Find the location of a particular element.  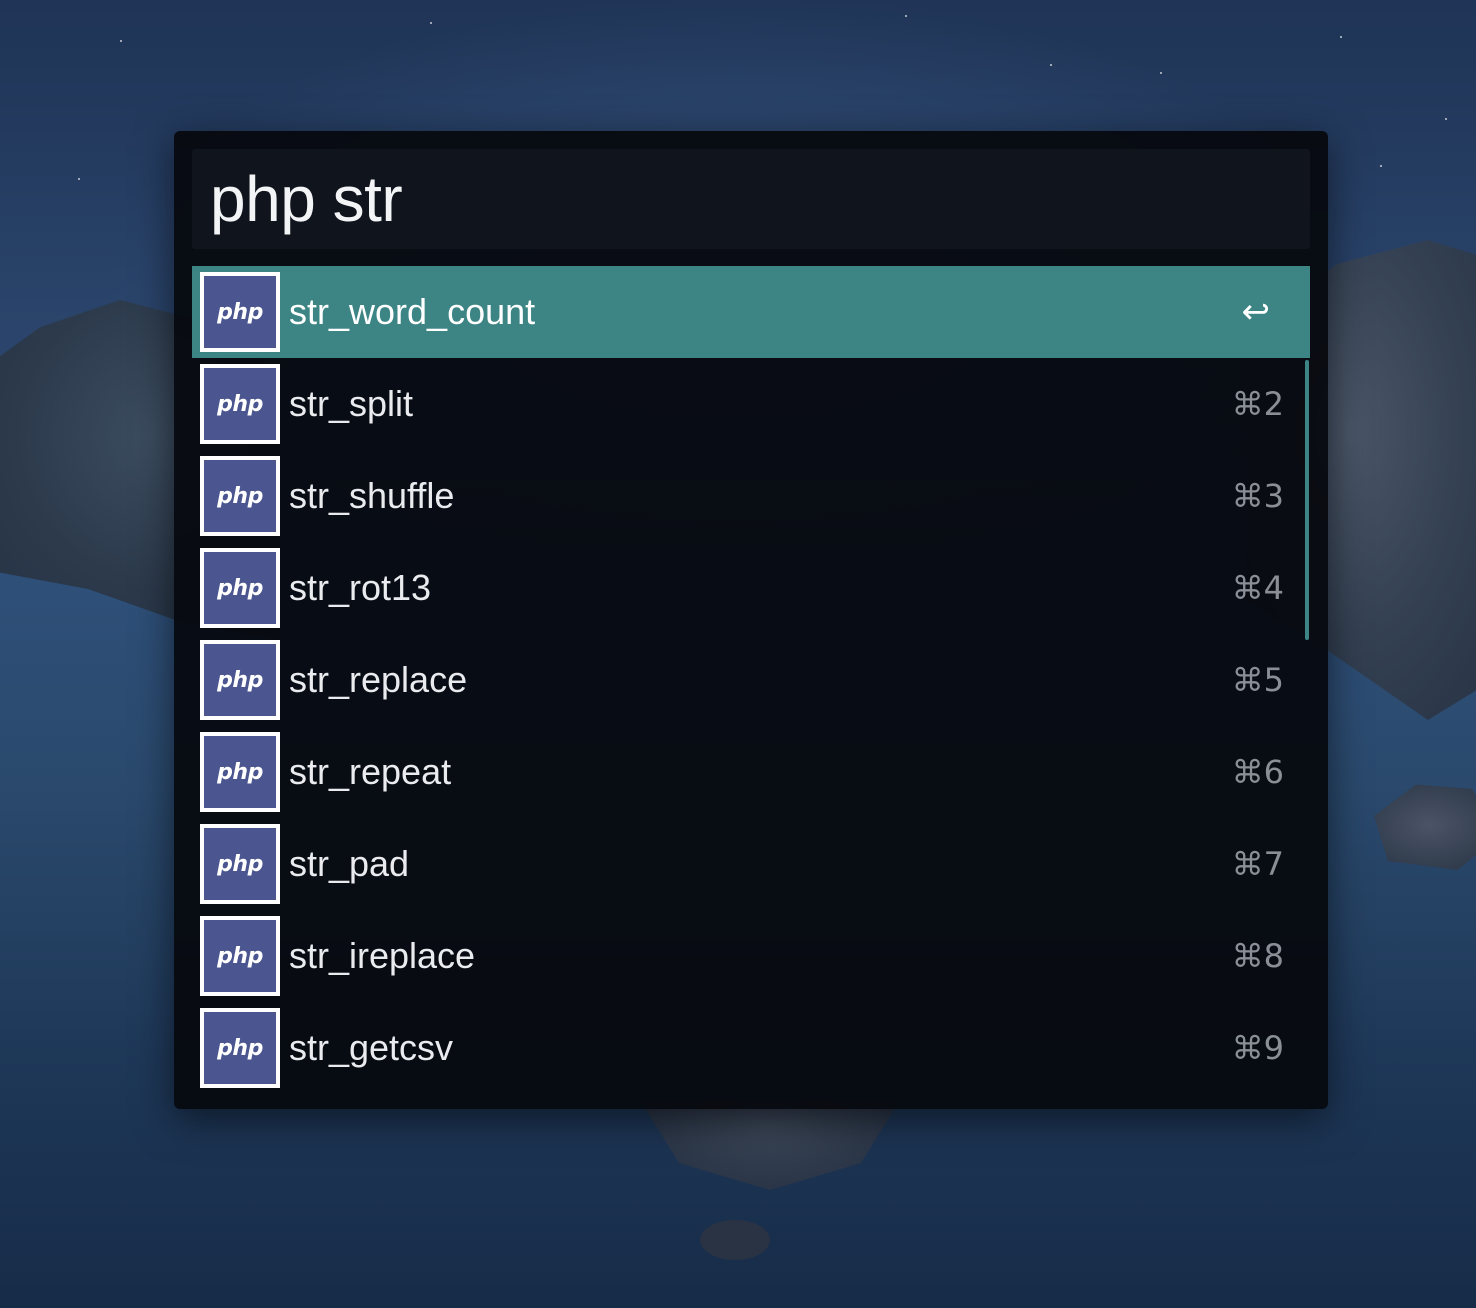

result-title: str_split is located at coordinates (351, 403).